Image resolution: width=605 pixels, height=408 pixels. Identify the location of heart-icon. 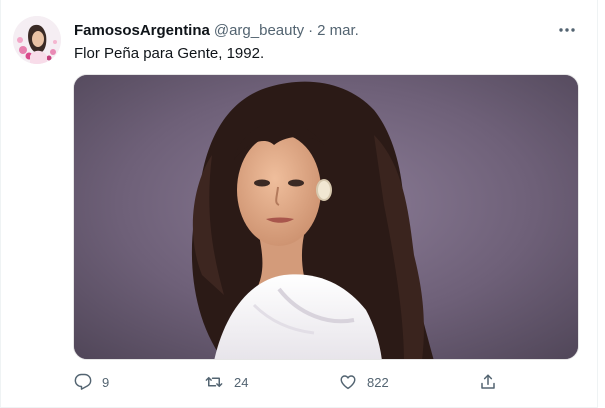
(348, 382).